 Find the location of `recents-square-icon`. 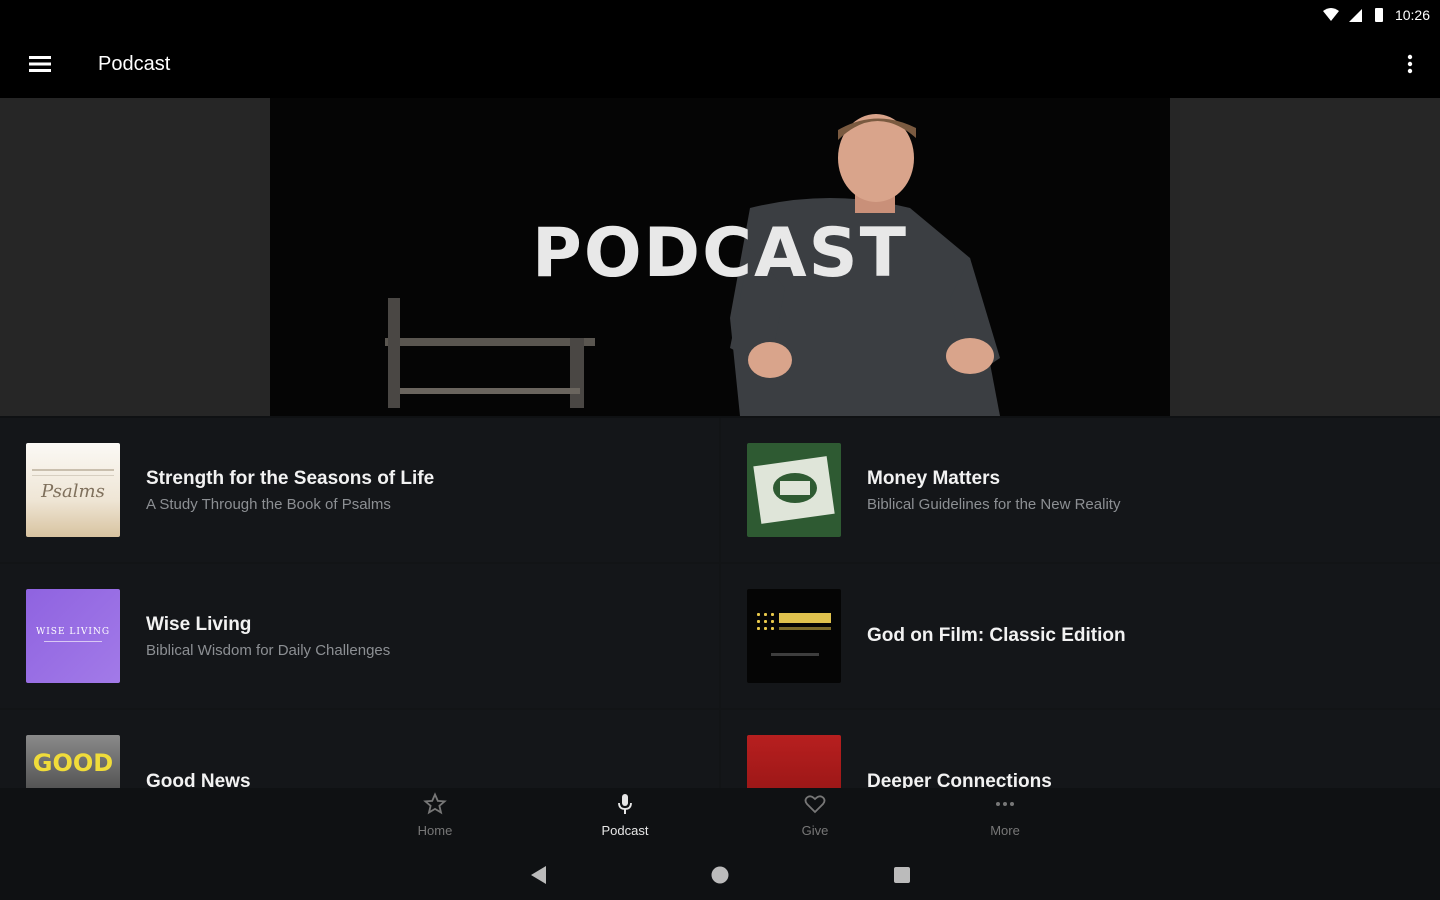

recents-square-icon is located at coordinates (902, 875).